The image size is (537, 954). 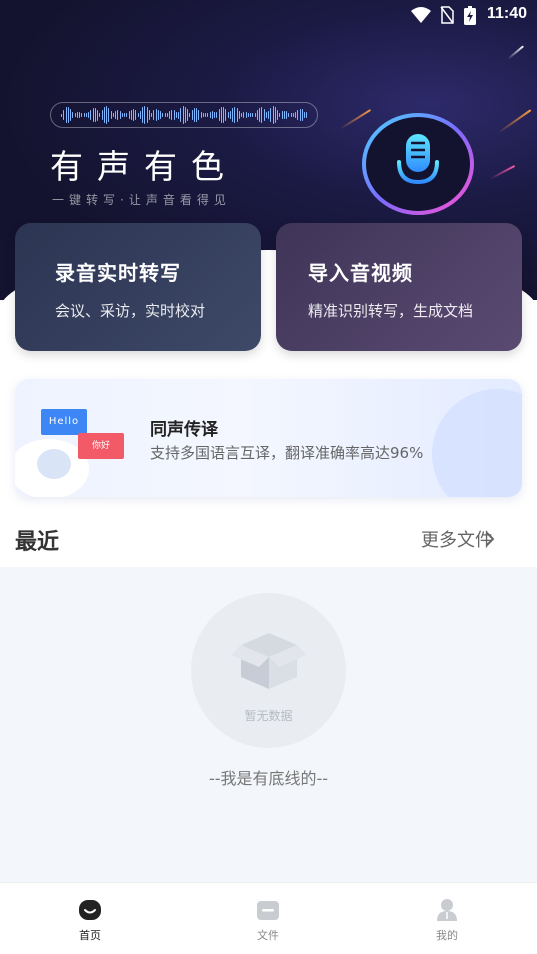 What do you see at coordinates (268, 438) in the screenshot?
I see `simultaneous-translation-banner: Hello 你好 同声传译 支持多国语言互译，翻译准确率高达96%` at bounding box center [268, 438].